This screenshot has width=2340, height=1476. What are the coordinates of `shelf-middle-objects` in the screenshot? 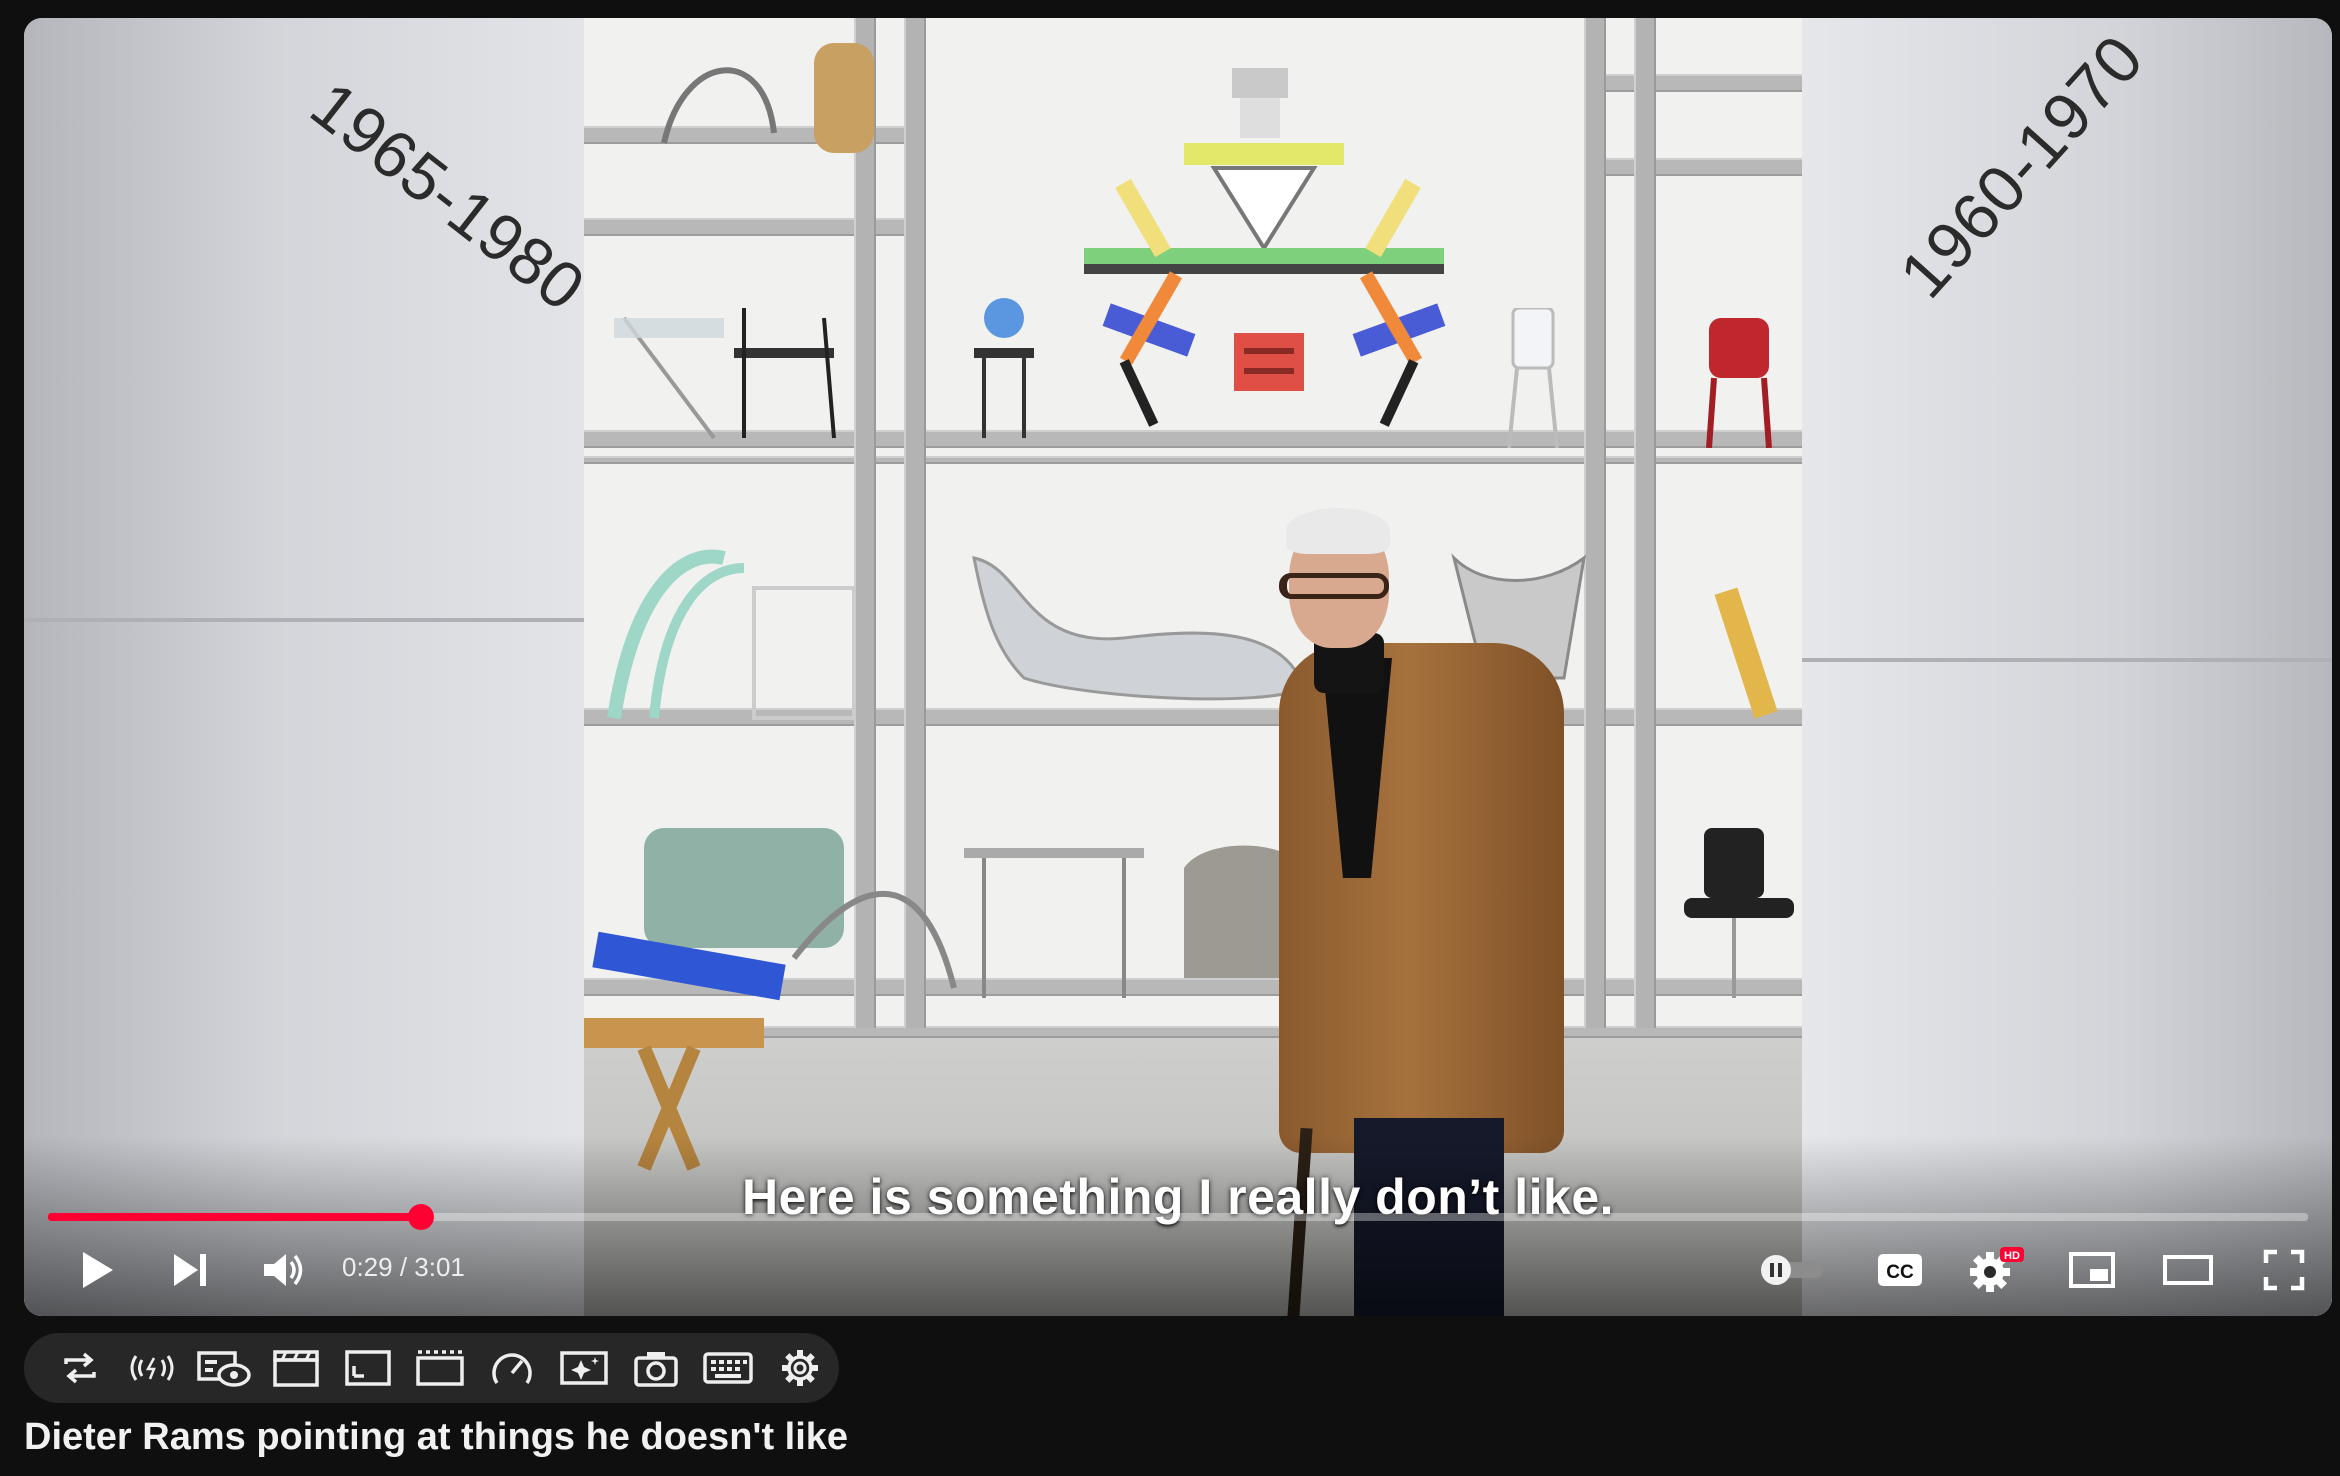 It's located at (1192, 634).